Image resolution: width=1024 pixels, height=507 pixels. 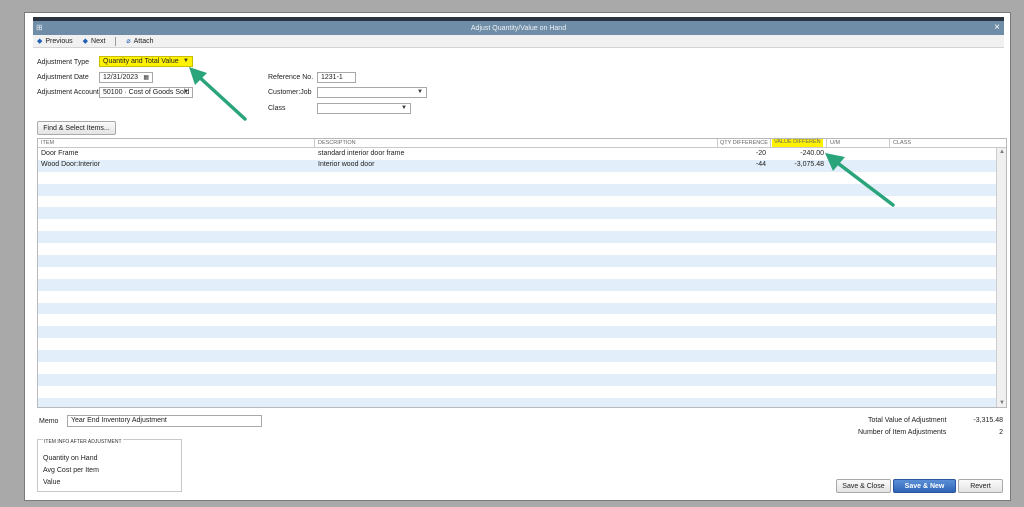 I want to click on customer-job-select: ▼, so click(x=372, y=92).